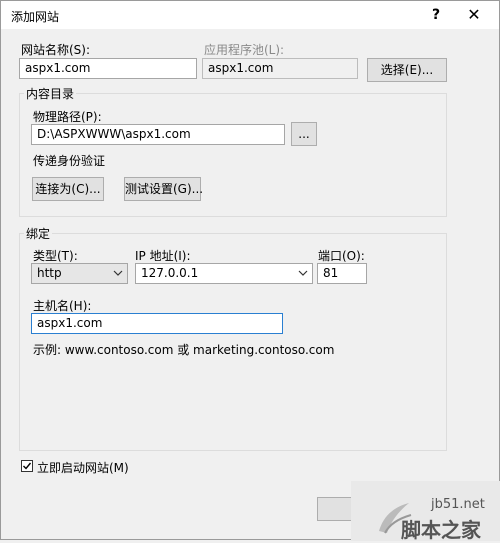 The width and height of the screenshot is (500, 543). I want to click on help-button: ?, so click(436, 15).